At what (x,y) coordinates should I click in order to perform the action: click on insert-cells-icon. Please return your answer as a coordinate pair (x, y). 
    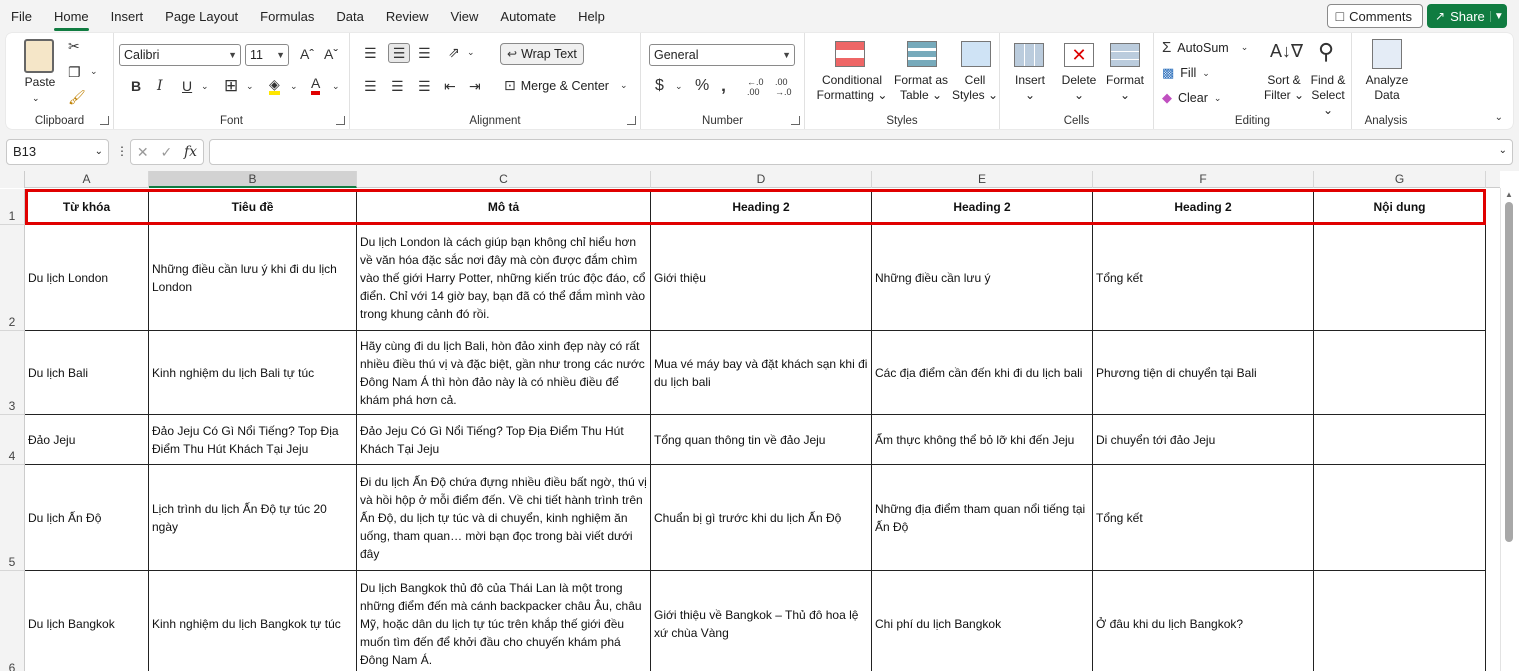
    Looking at the image, I should click on (1029, 55).